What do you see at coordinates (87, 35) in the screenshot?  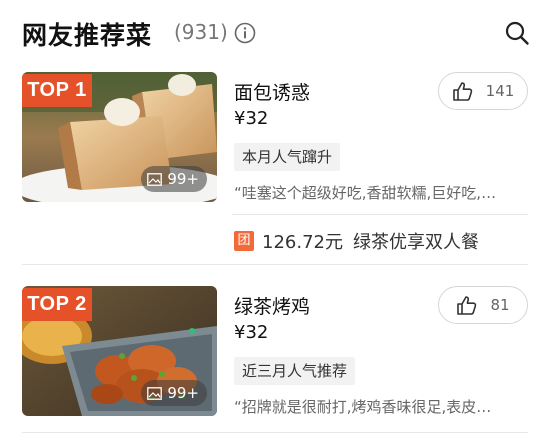 I see `page-title: 网友推荐菜` at bounding box center [87, 35].